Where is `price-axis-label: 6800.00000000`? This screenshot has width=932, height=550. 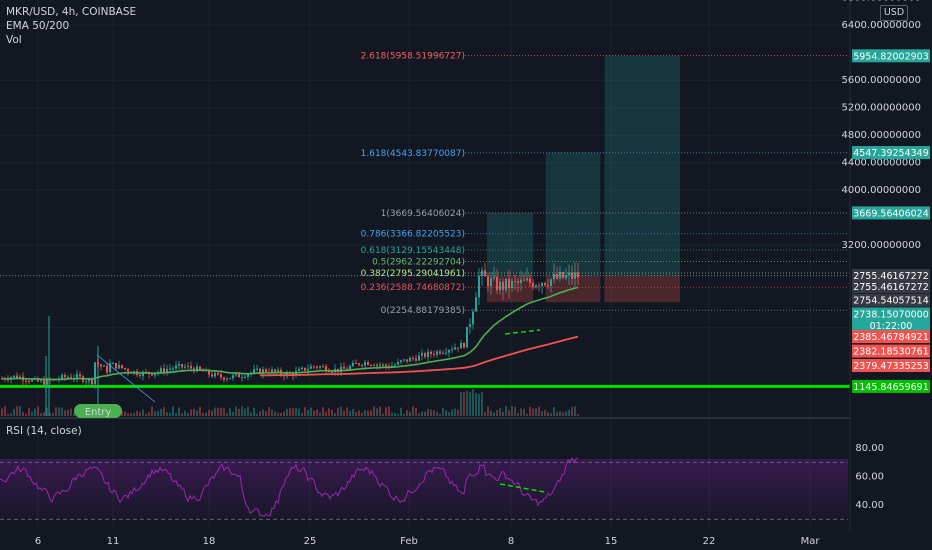 price-axis-label: 6800.00000000 is located at coordinates (881, 2).